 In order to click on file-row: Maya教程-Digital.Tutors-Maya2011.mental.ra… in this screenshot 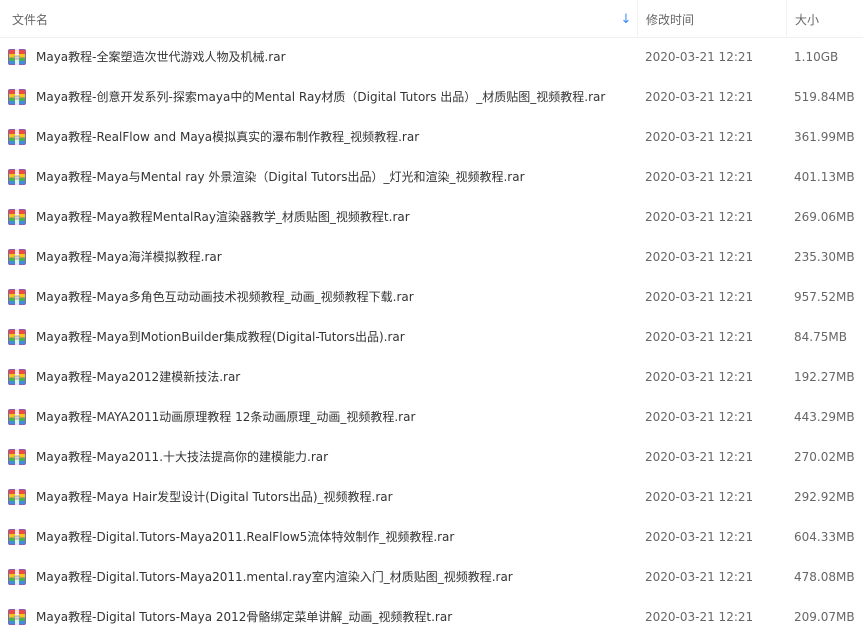, I will do `click(431, 578)`.